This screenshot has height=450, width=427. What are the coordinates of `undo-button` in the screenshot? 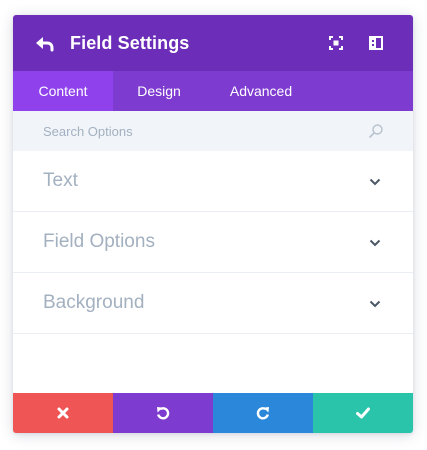 It's located at (163, 413).